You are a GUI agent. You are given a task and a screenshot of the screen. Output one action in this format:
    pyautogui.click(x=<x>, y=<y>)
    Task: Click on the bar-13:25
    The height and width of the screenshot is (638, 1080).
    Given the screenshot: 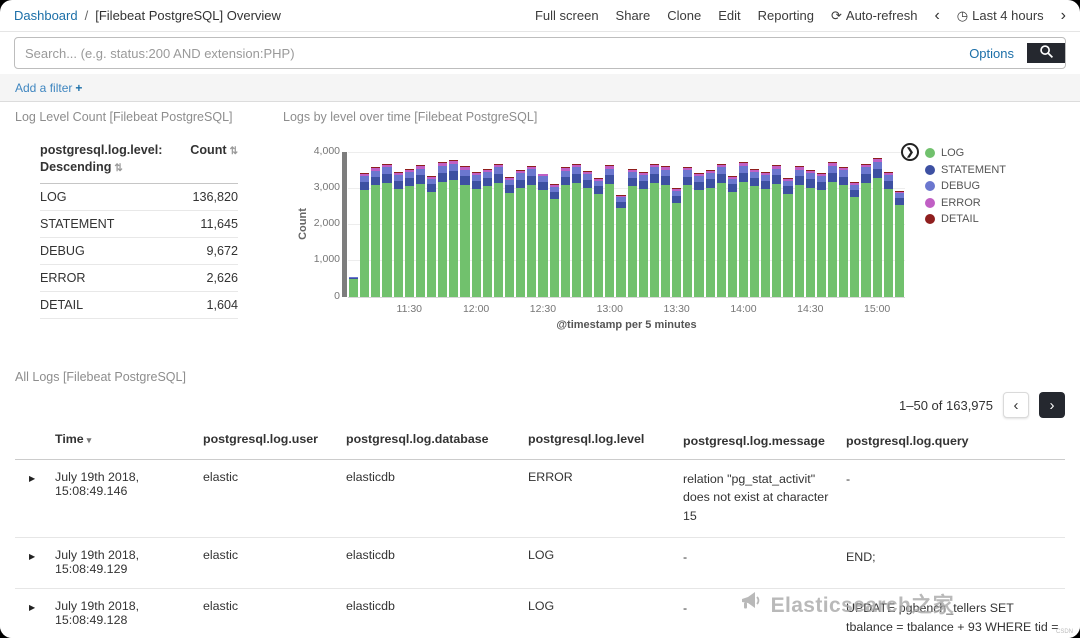 What is the action you would take?
    pyautogui.click(x=665, y=224)
    